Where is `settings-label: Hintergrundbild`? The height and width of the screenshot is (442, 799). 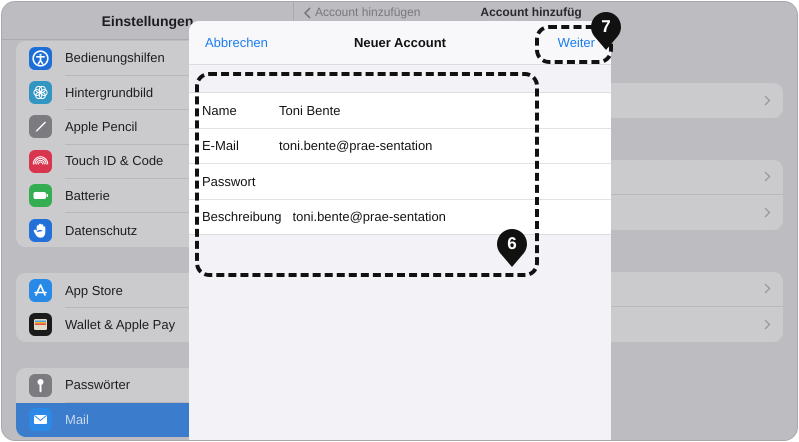 settings-label: Hintergrundbild is located at coordinates (109, 92).